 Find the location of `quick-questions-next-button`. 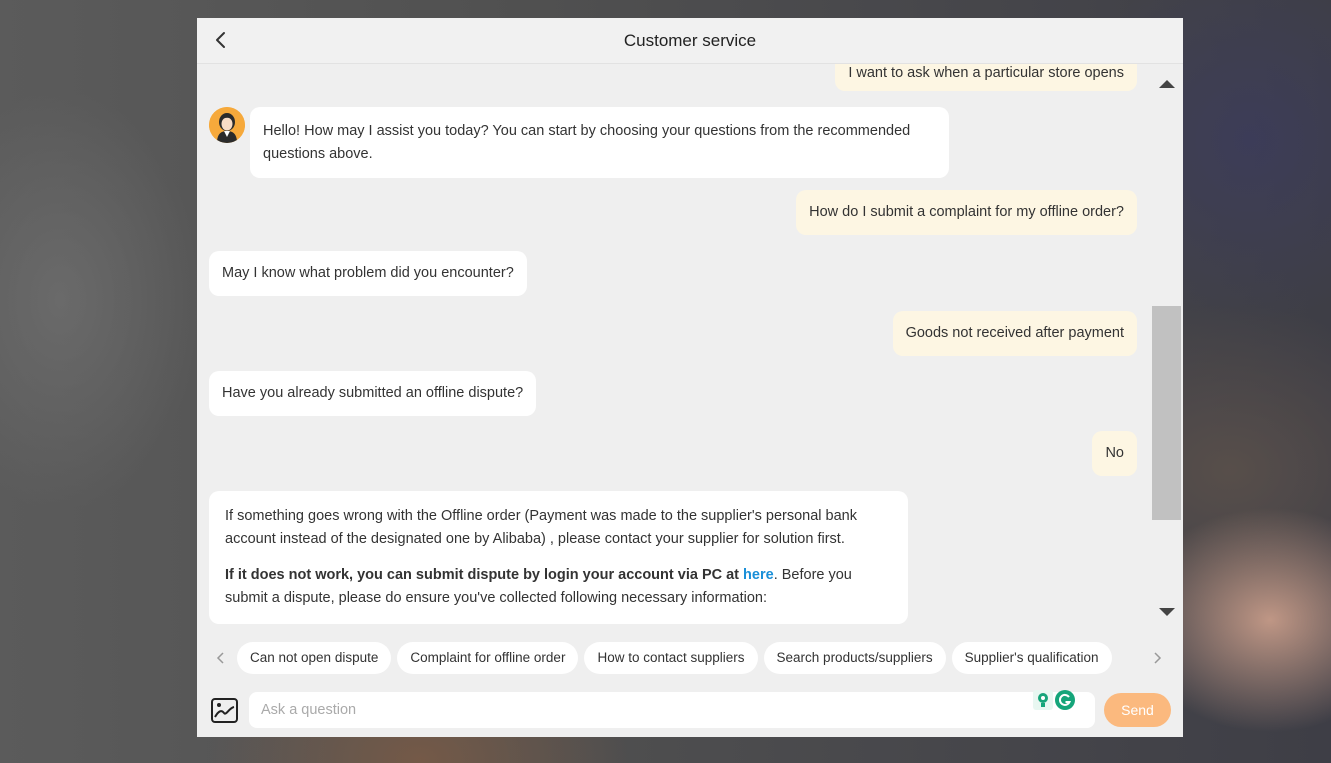

quick-questions-next-button is located at coordinates (1157, 658).